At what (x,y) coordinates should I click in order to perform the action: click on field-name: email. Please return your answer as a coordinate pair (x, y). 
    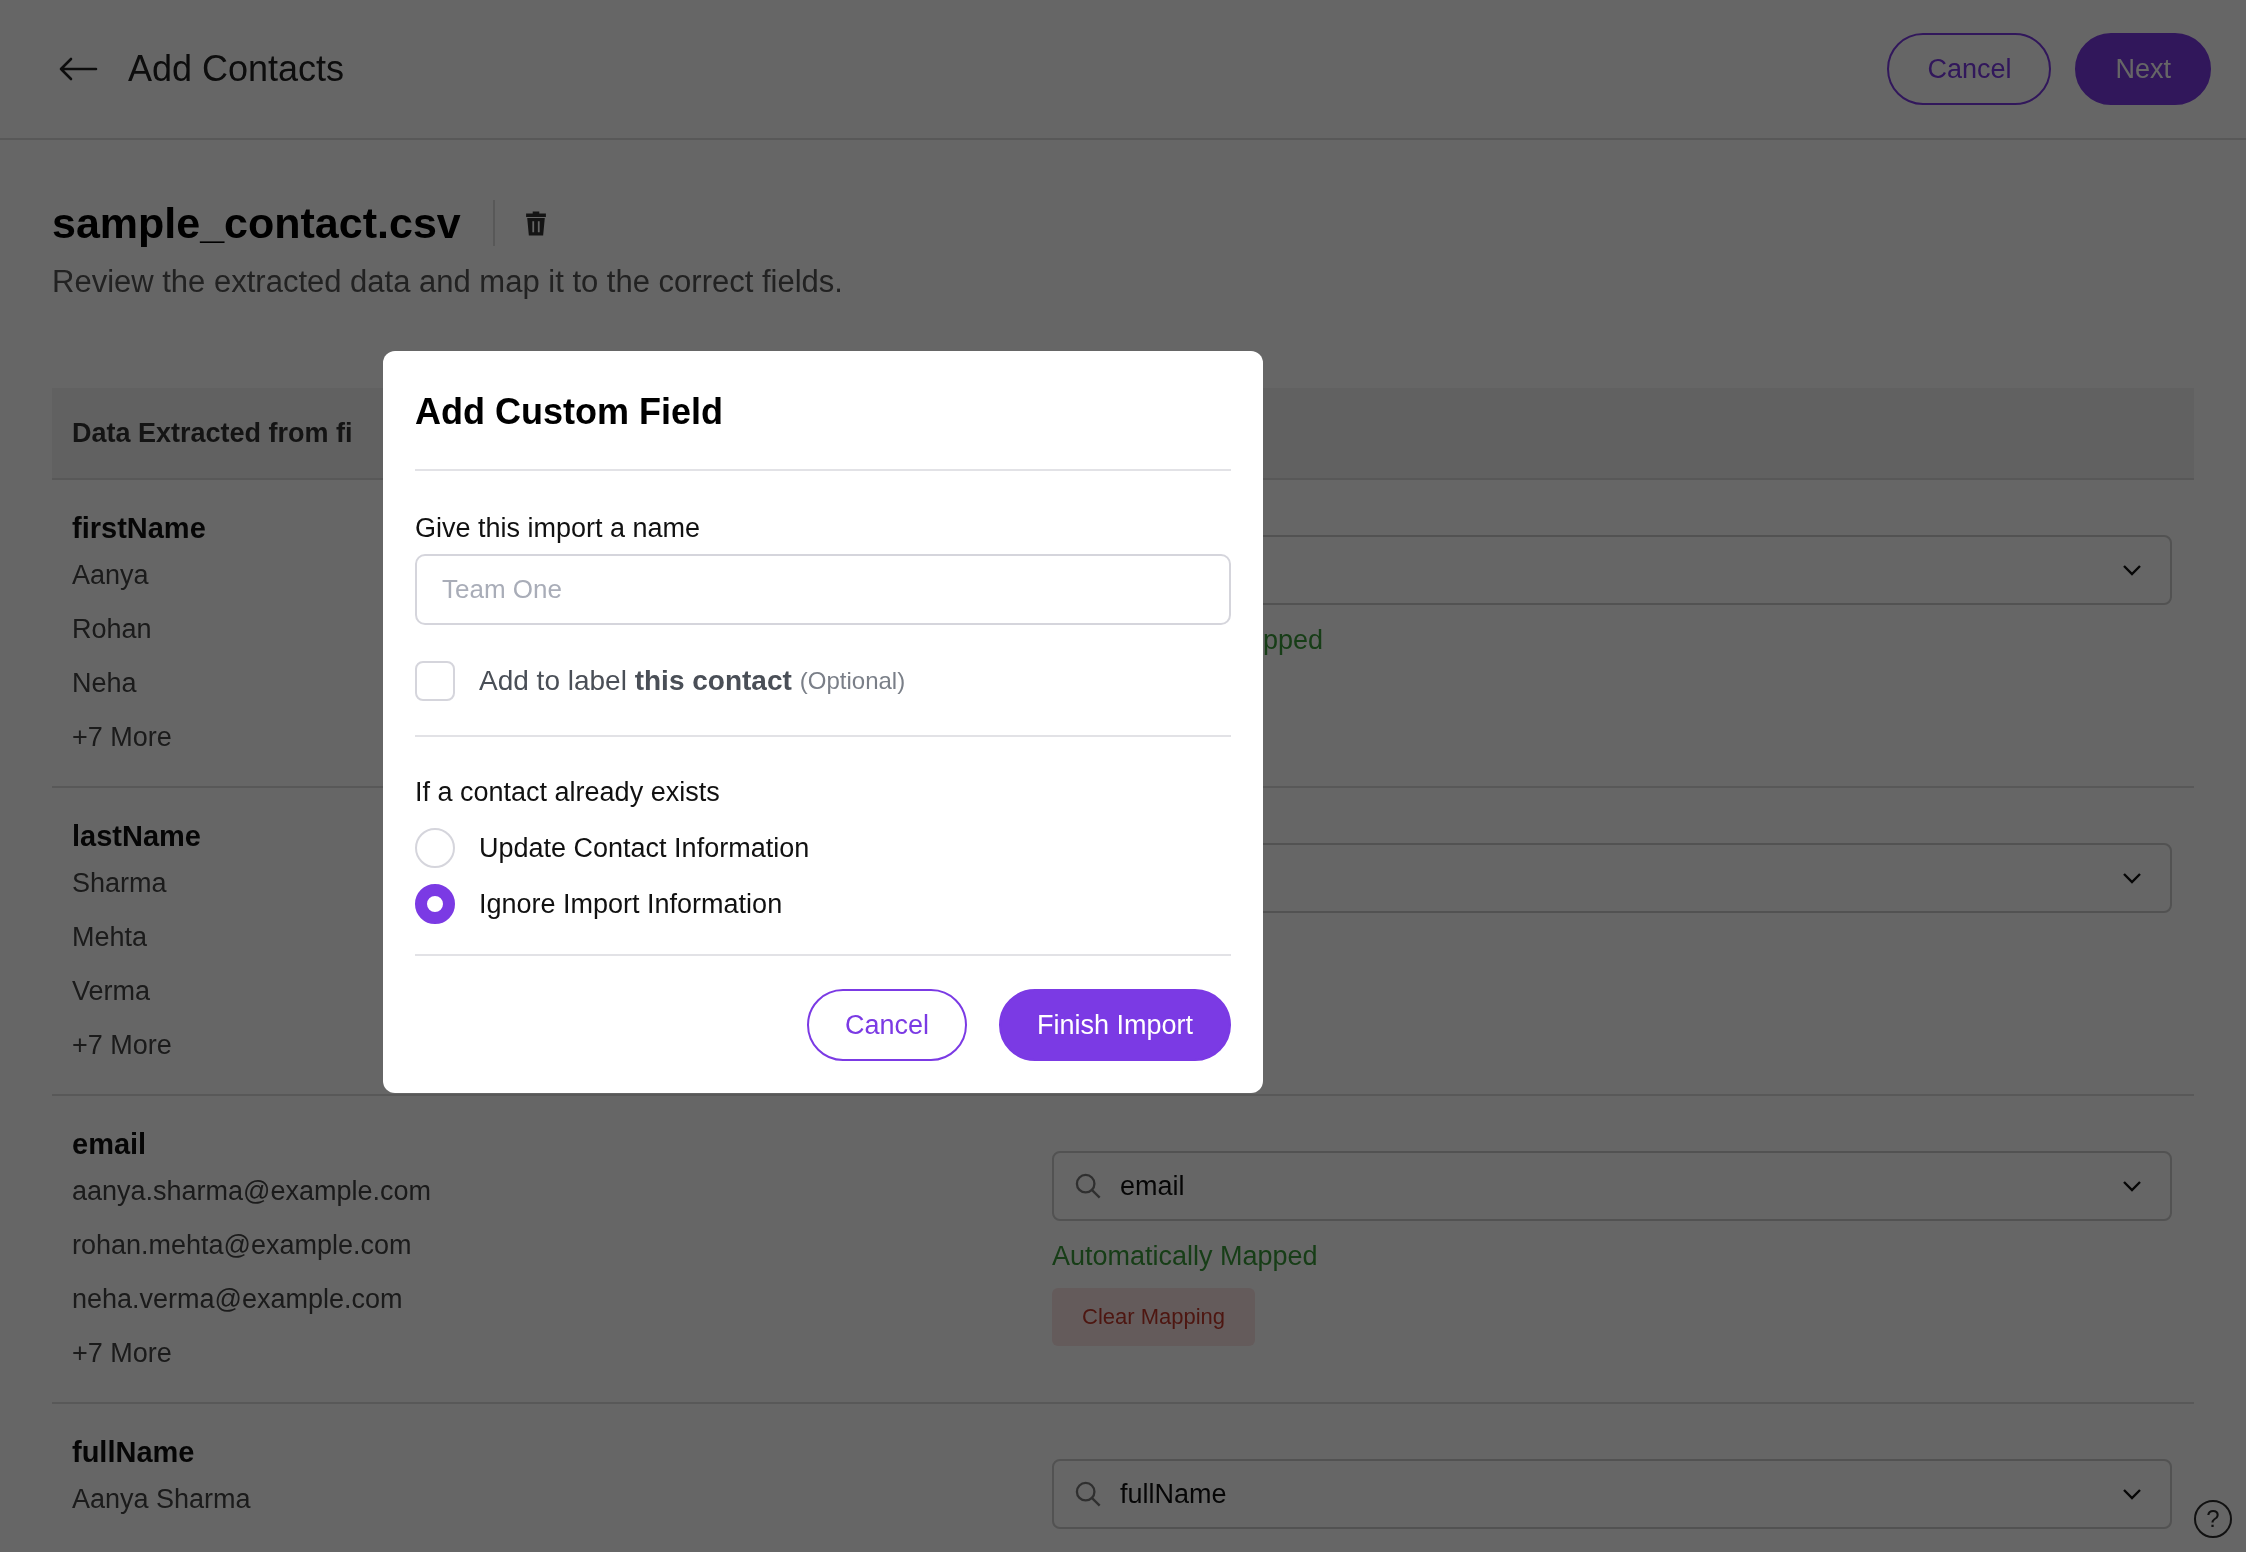
    Looking at the image, I should click on (109, 1144).